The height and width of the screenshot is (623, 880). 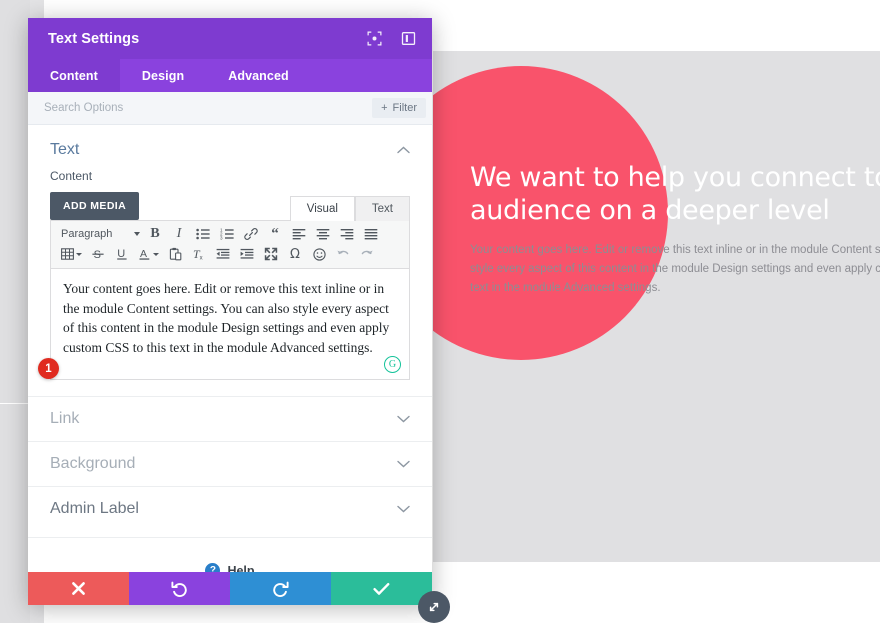 I want to click on help-row: ? Help, so click(x=230, y=554).